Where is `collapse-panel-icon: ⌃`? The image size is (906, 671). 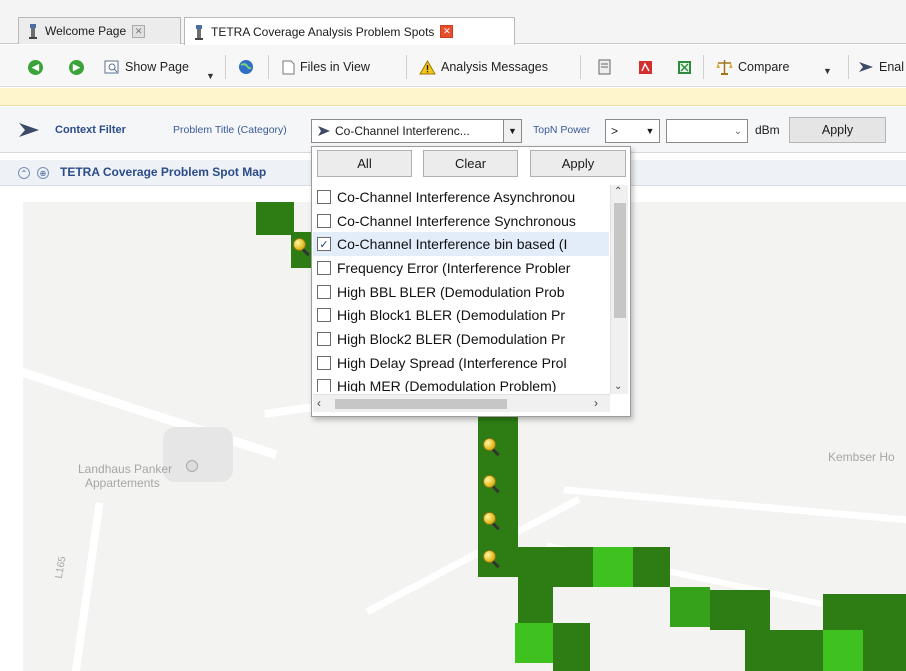 collapse-panel-icon: ⌃ is located at coordinates (24, 173).